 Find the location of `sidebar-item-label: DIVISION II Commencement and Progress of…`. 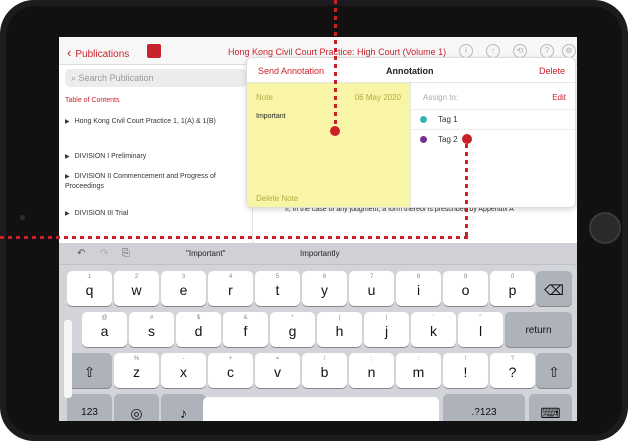

sidebar-item-label: DIVISION II Commencement and Progress of… is located at coordinates (140, 181).